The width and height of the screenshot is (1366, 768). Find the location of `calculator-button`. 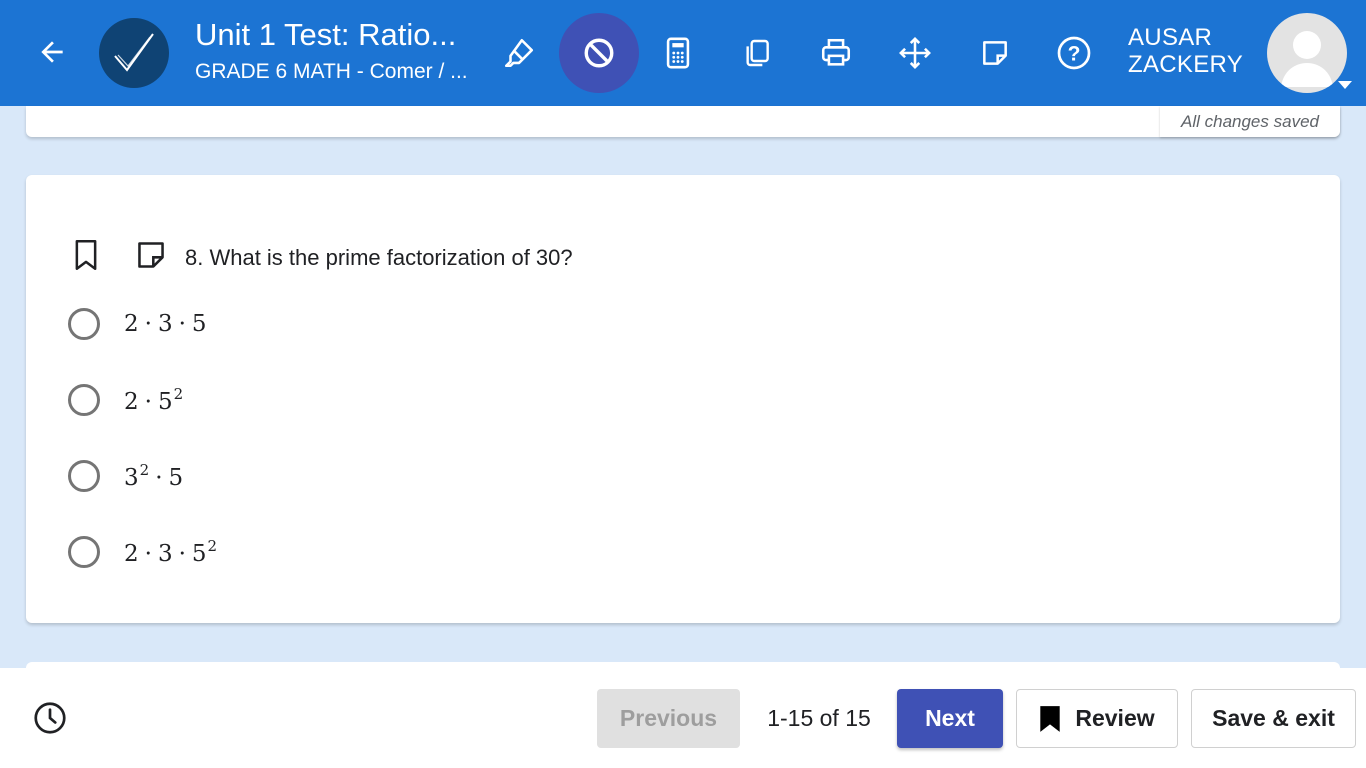

calculator-button is located at coordinates (678, 53).